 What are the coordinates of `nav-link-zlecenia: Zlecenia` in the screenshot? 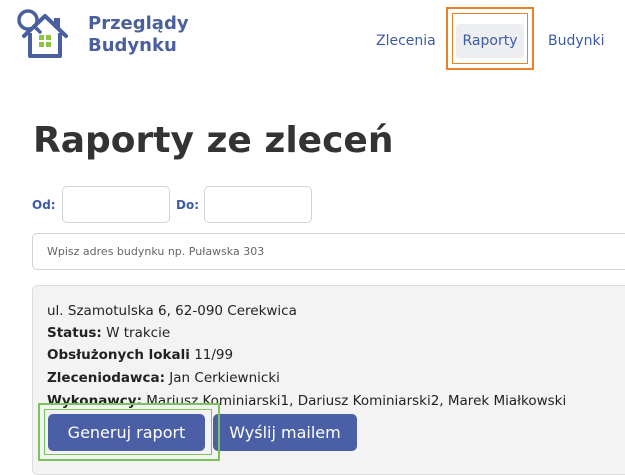 It's located at (406, 41).